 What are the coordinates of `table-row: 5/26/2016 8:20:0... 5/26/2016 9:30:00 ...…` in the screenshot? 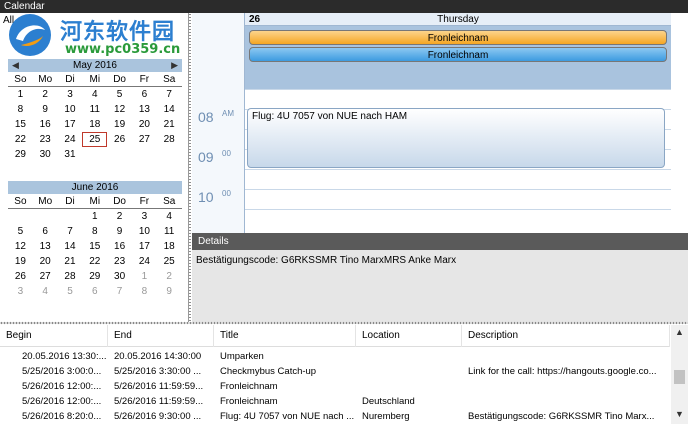 It's located at (335, 416).